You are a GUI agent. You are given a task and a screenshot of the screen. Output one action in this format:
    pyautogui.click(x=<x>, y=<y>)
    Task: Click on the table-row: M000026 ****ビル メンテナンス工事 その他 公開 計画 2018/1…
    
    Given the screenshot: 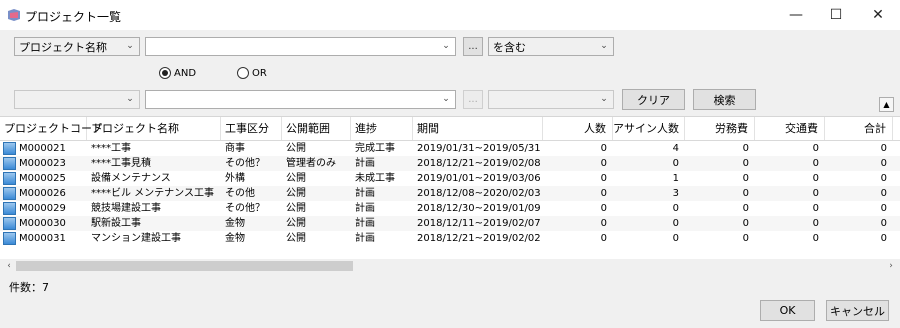 What is the action you would take?
    pyautogui.click(x=450, y=193)
    